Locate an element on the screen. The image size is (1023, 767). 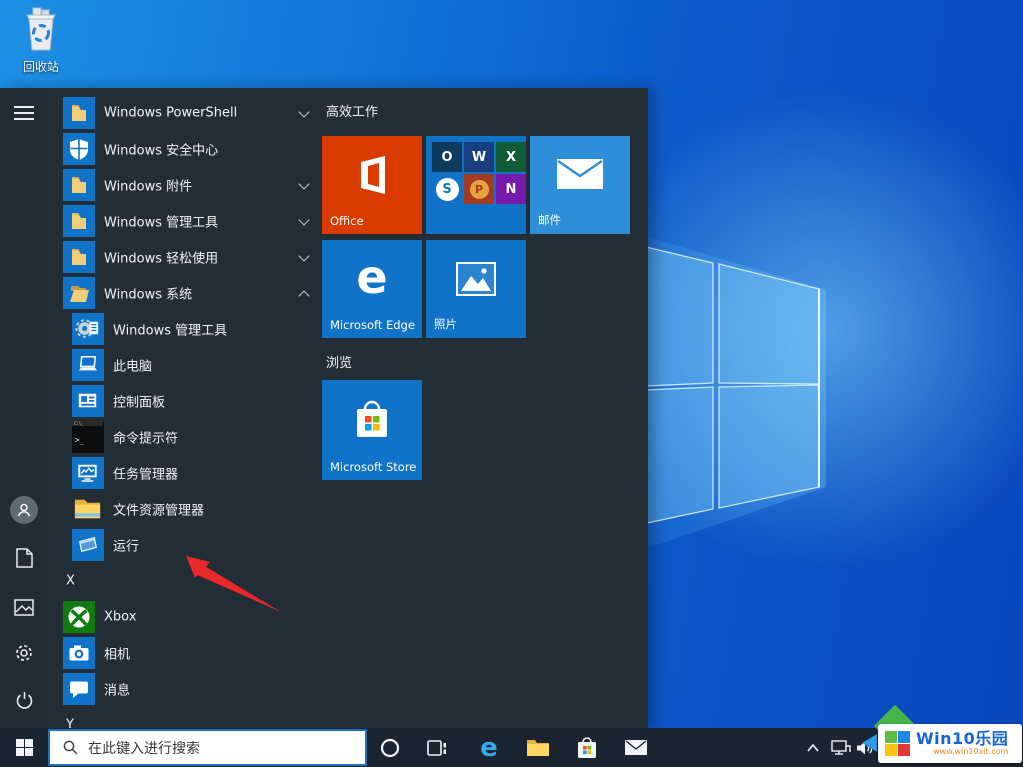
tile-label: 照片 is located at coordinates (445, 324).